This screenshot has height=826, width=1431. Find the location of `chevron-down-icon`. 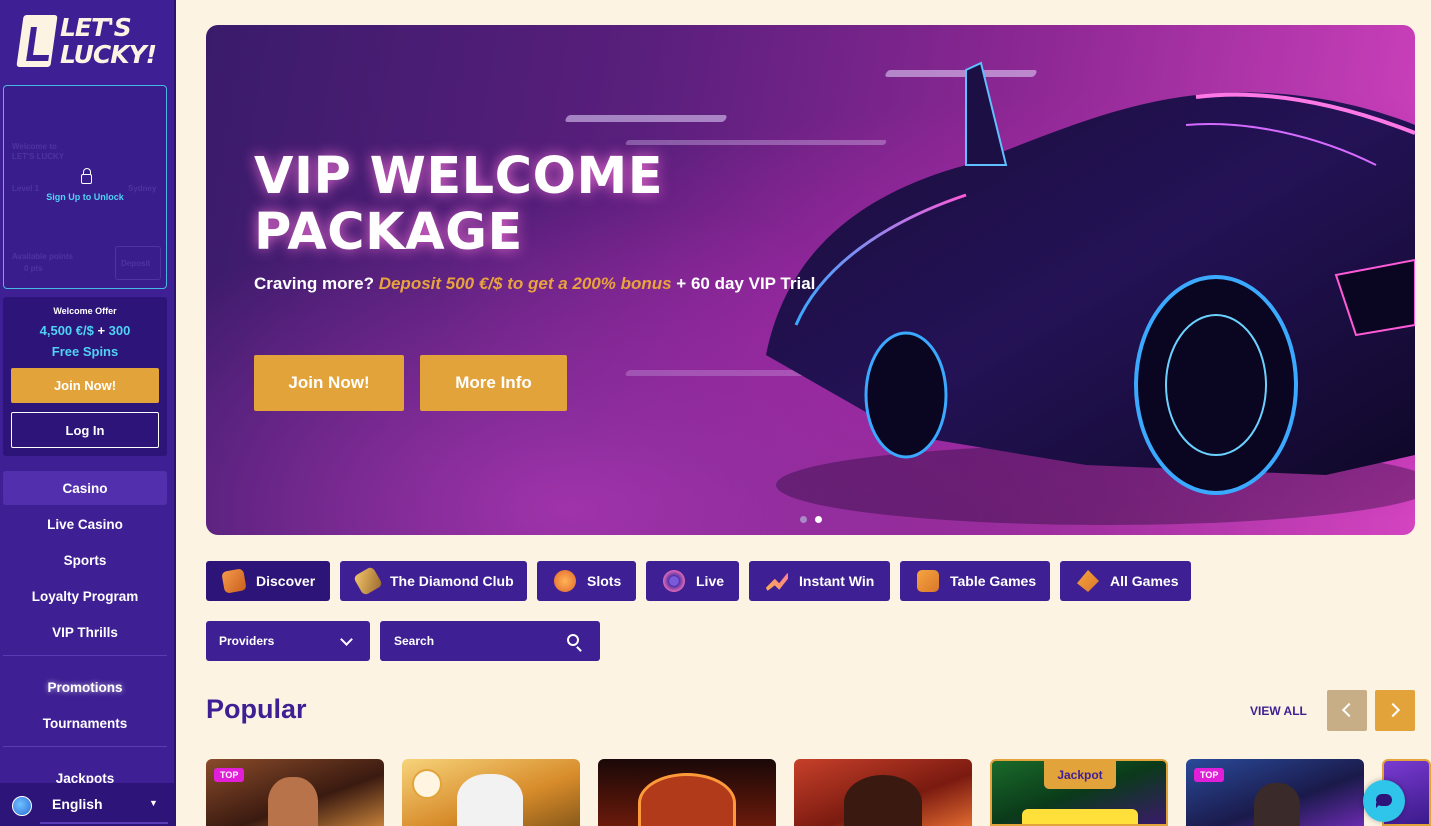

chevron-down-icon is located at coordinates (346, 639).